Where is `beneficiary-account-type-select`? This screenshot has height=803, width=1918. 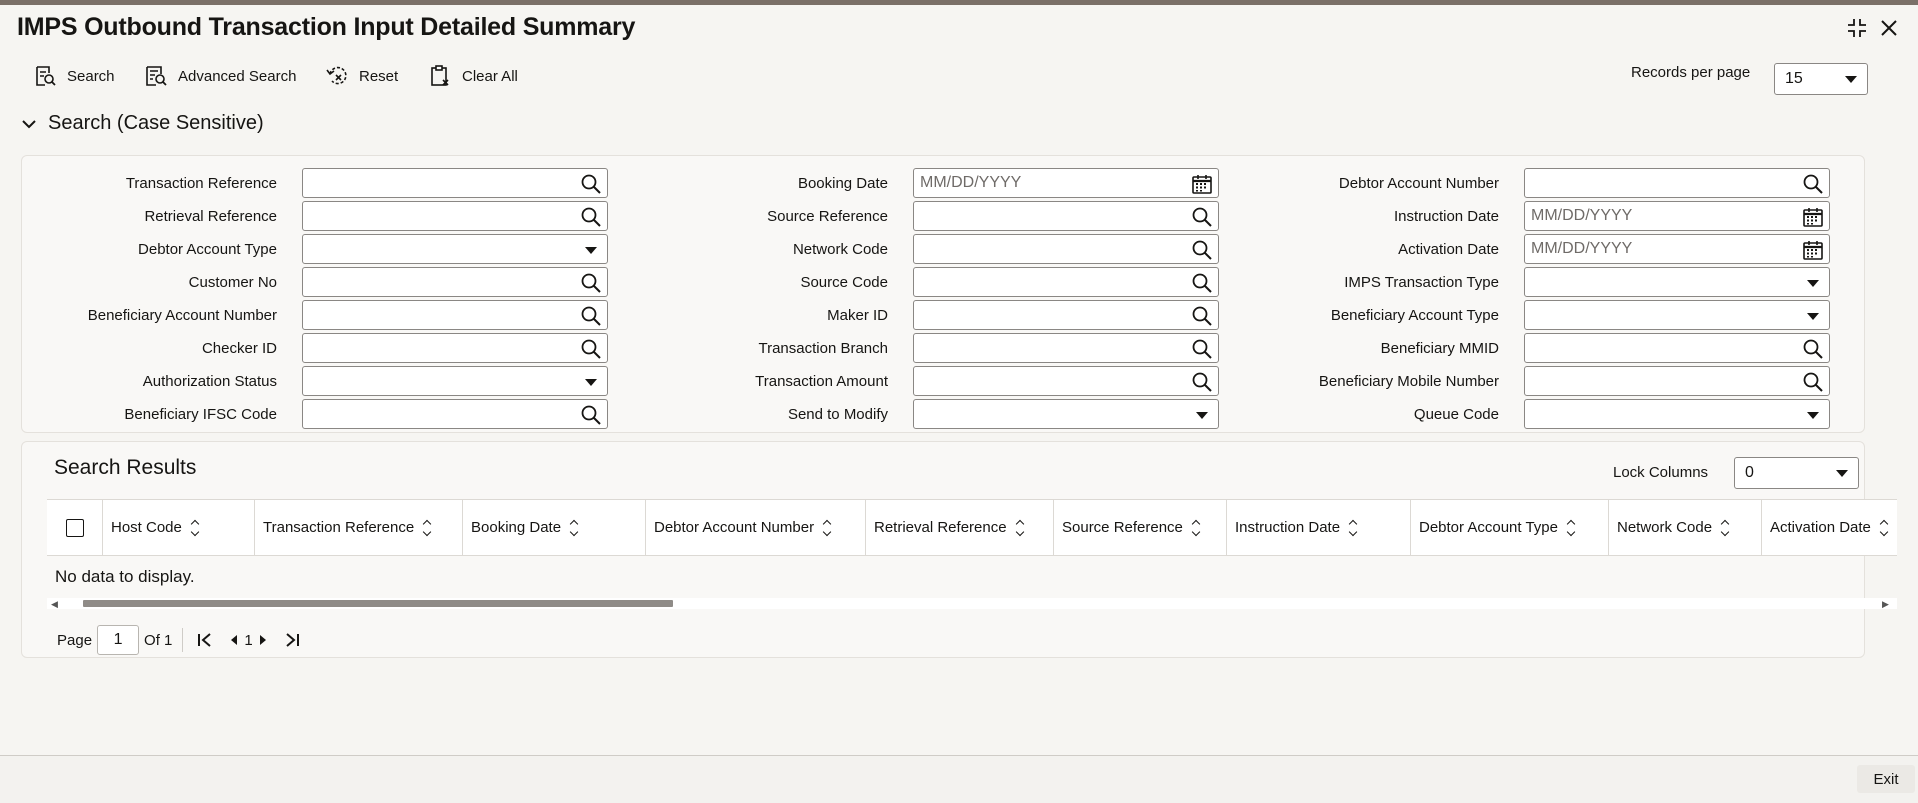
beneficiary-account-type-select is located at coordinates (1677, 315).